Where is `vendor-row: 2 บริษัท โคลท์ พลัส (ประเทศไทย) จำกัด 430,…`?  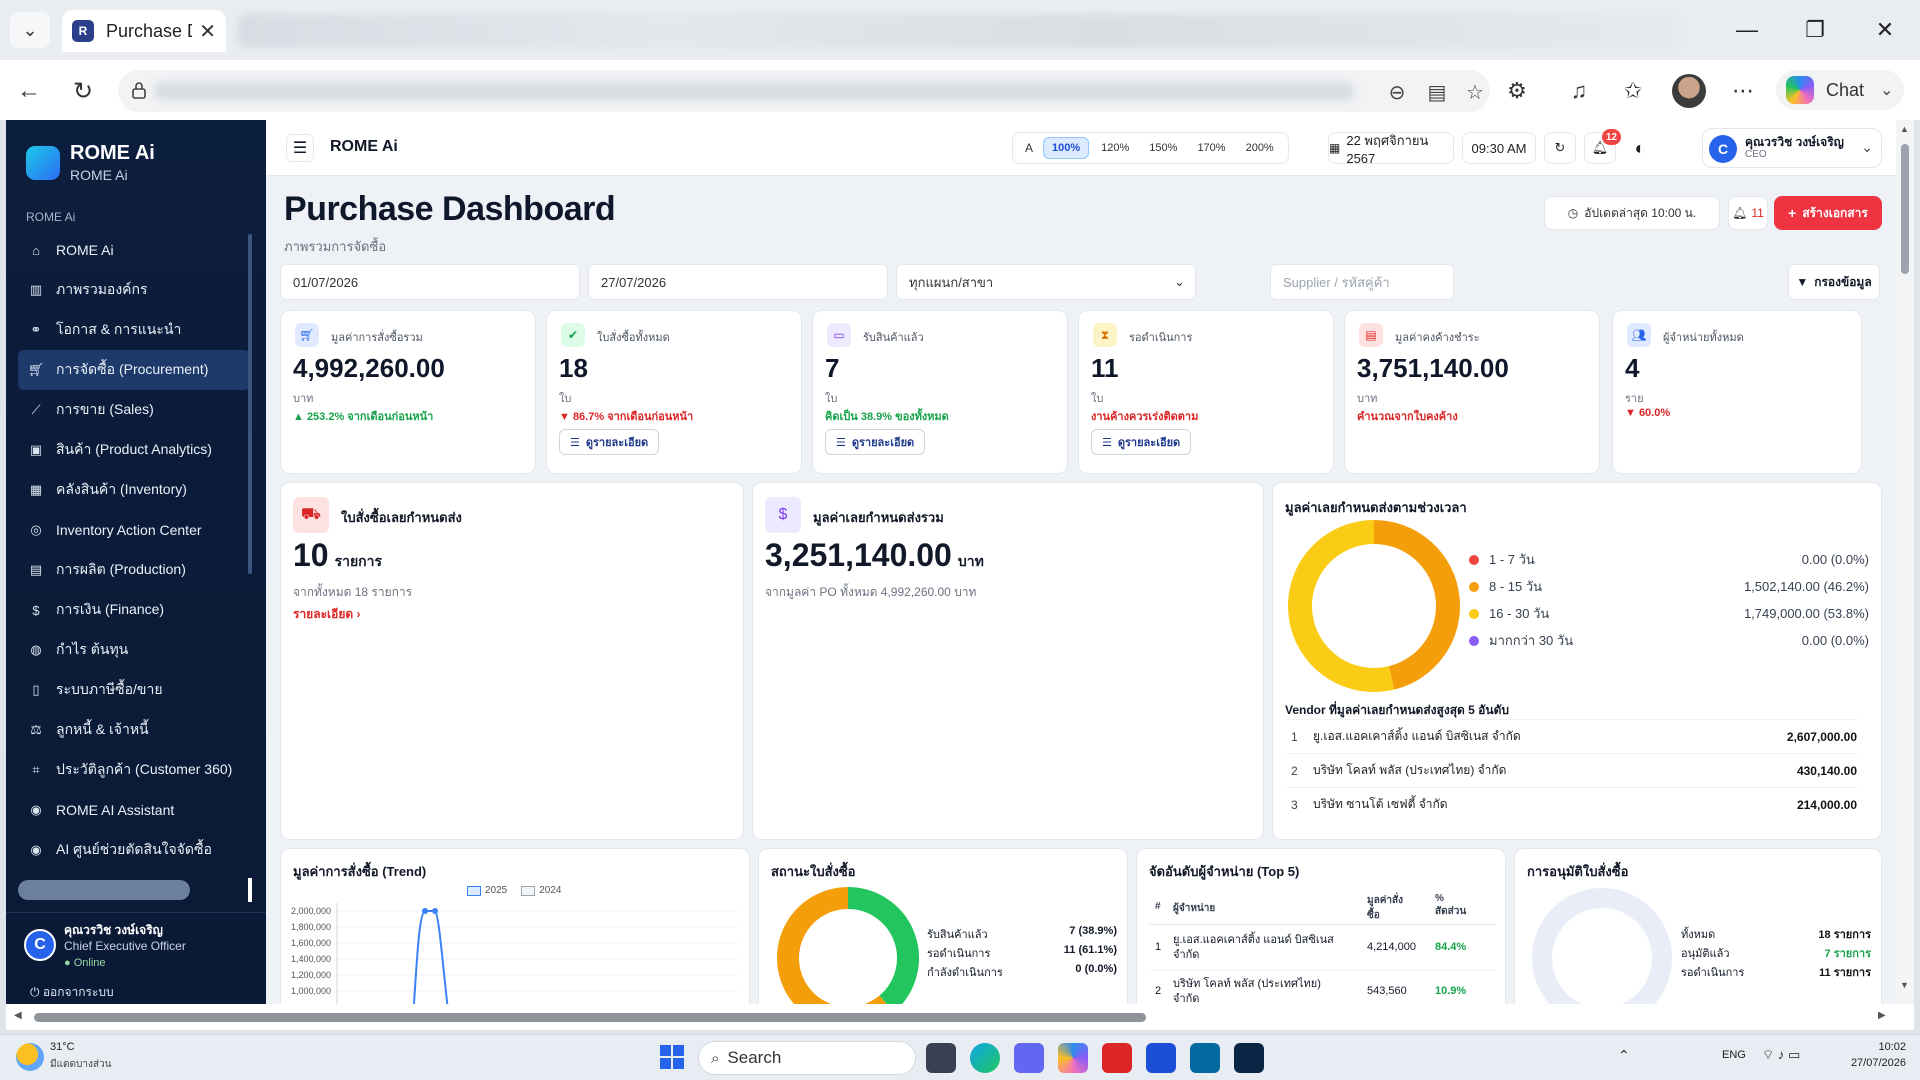
vendor-row: 2 บริษัท โคลท์ พลัส (ประเทศไทย) จำกัด 430,… is located at coordinates (1572, 770).